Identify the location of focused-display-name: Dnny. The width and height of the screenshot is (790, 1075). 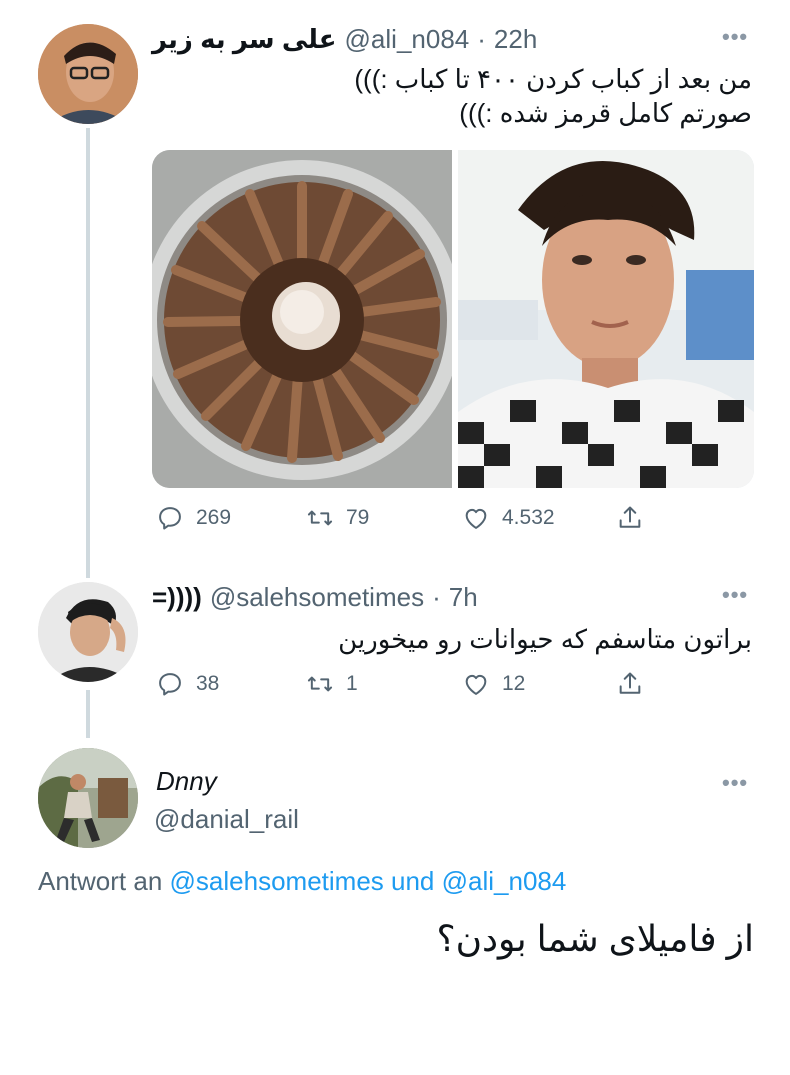
(186, 781).